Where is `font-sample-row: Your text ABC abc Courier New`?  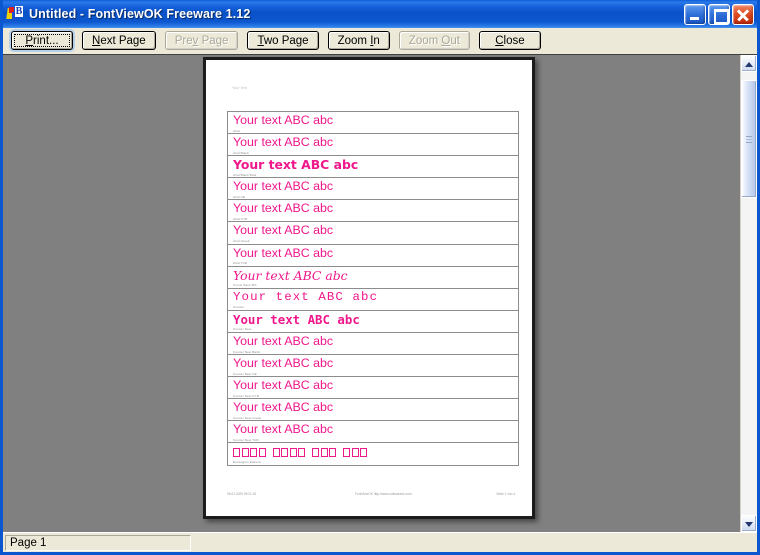 font-sample-row: Your text ABC abc Courier New is located at coordinates (373, 322).